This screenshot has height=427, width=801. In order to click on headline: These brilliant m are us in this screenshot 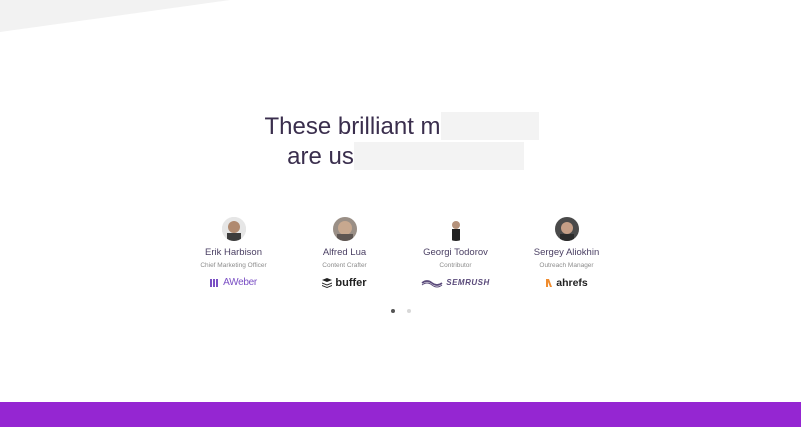, I will do `click(400, 142)`.